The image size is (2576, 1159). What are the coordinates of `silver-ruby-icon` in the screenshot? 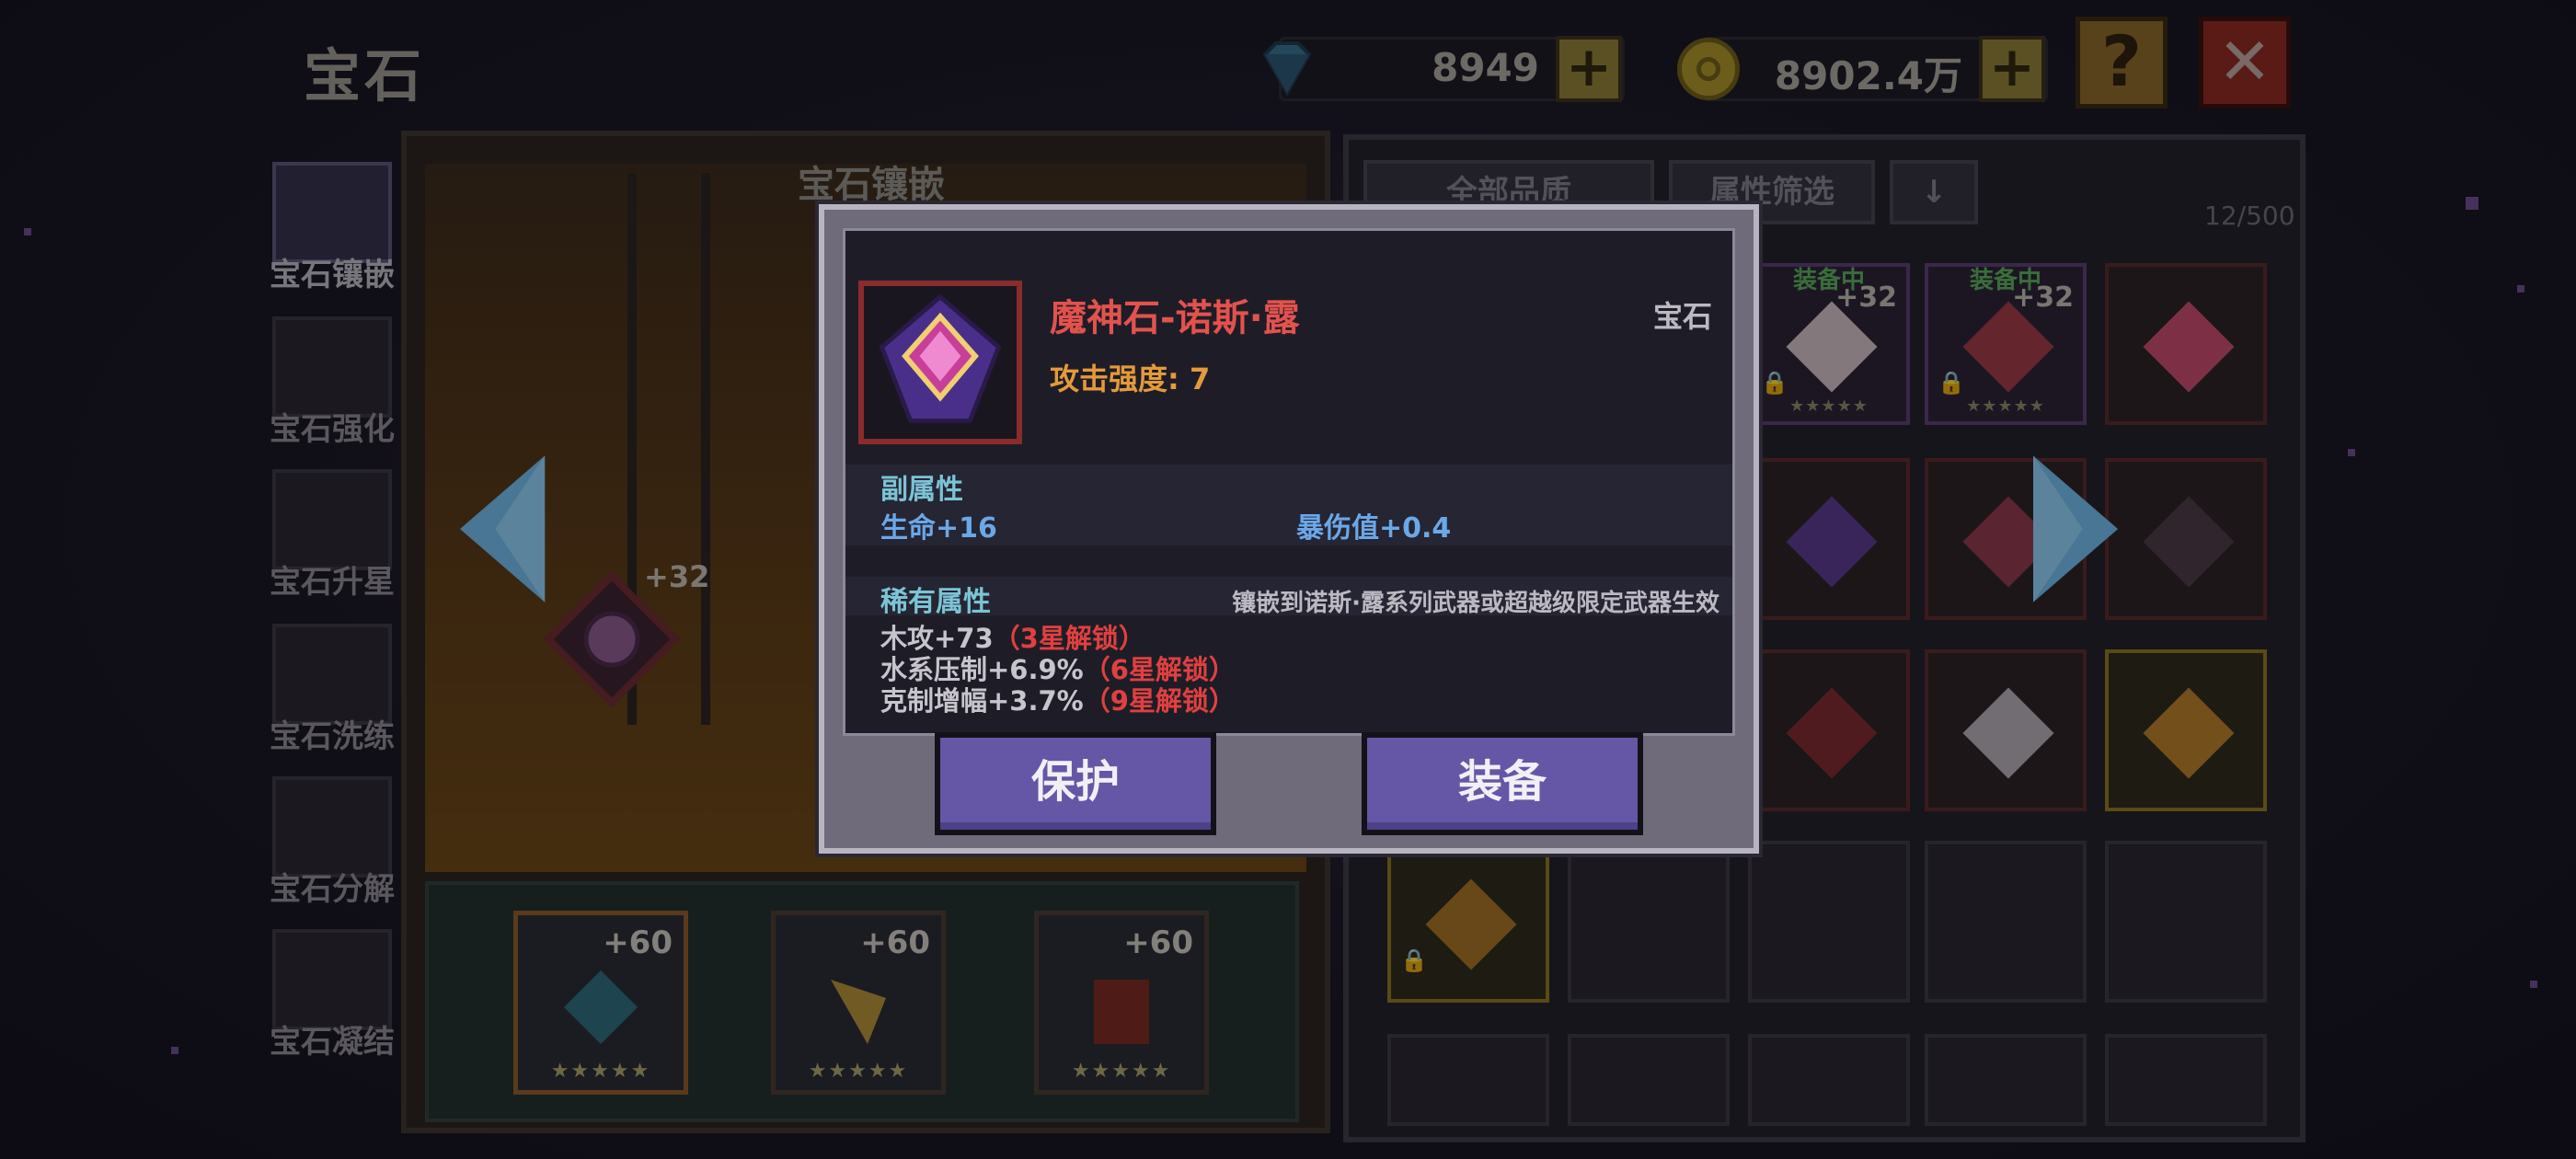 It's located at (2008, 733).